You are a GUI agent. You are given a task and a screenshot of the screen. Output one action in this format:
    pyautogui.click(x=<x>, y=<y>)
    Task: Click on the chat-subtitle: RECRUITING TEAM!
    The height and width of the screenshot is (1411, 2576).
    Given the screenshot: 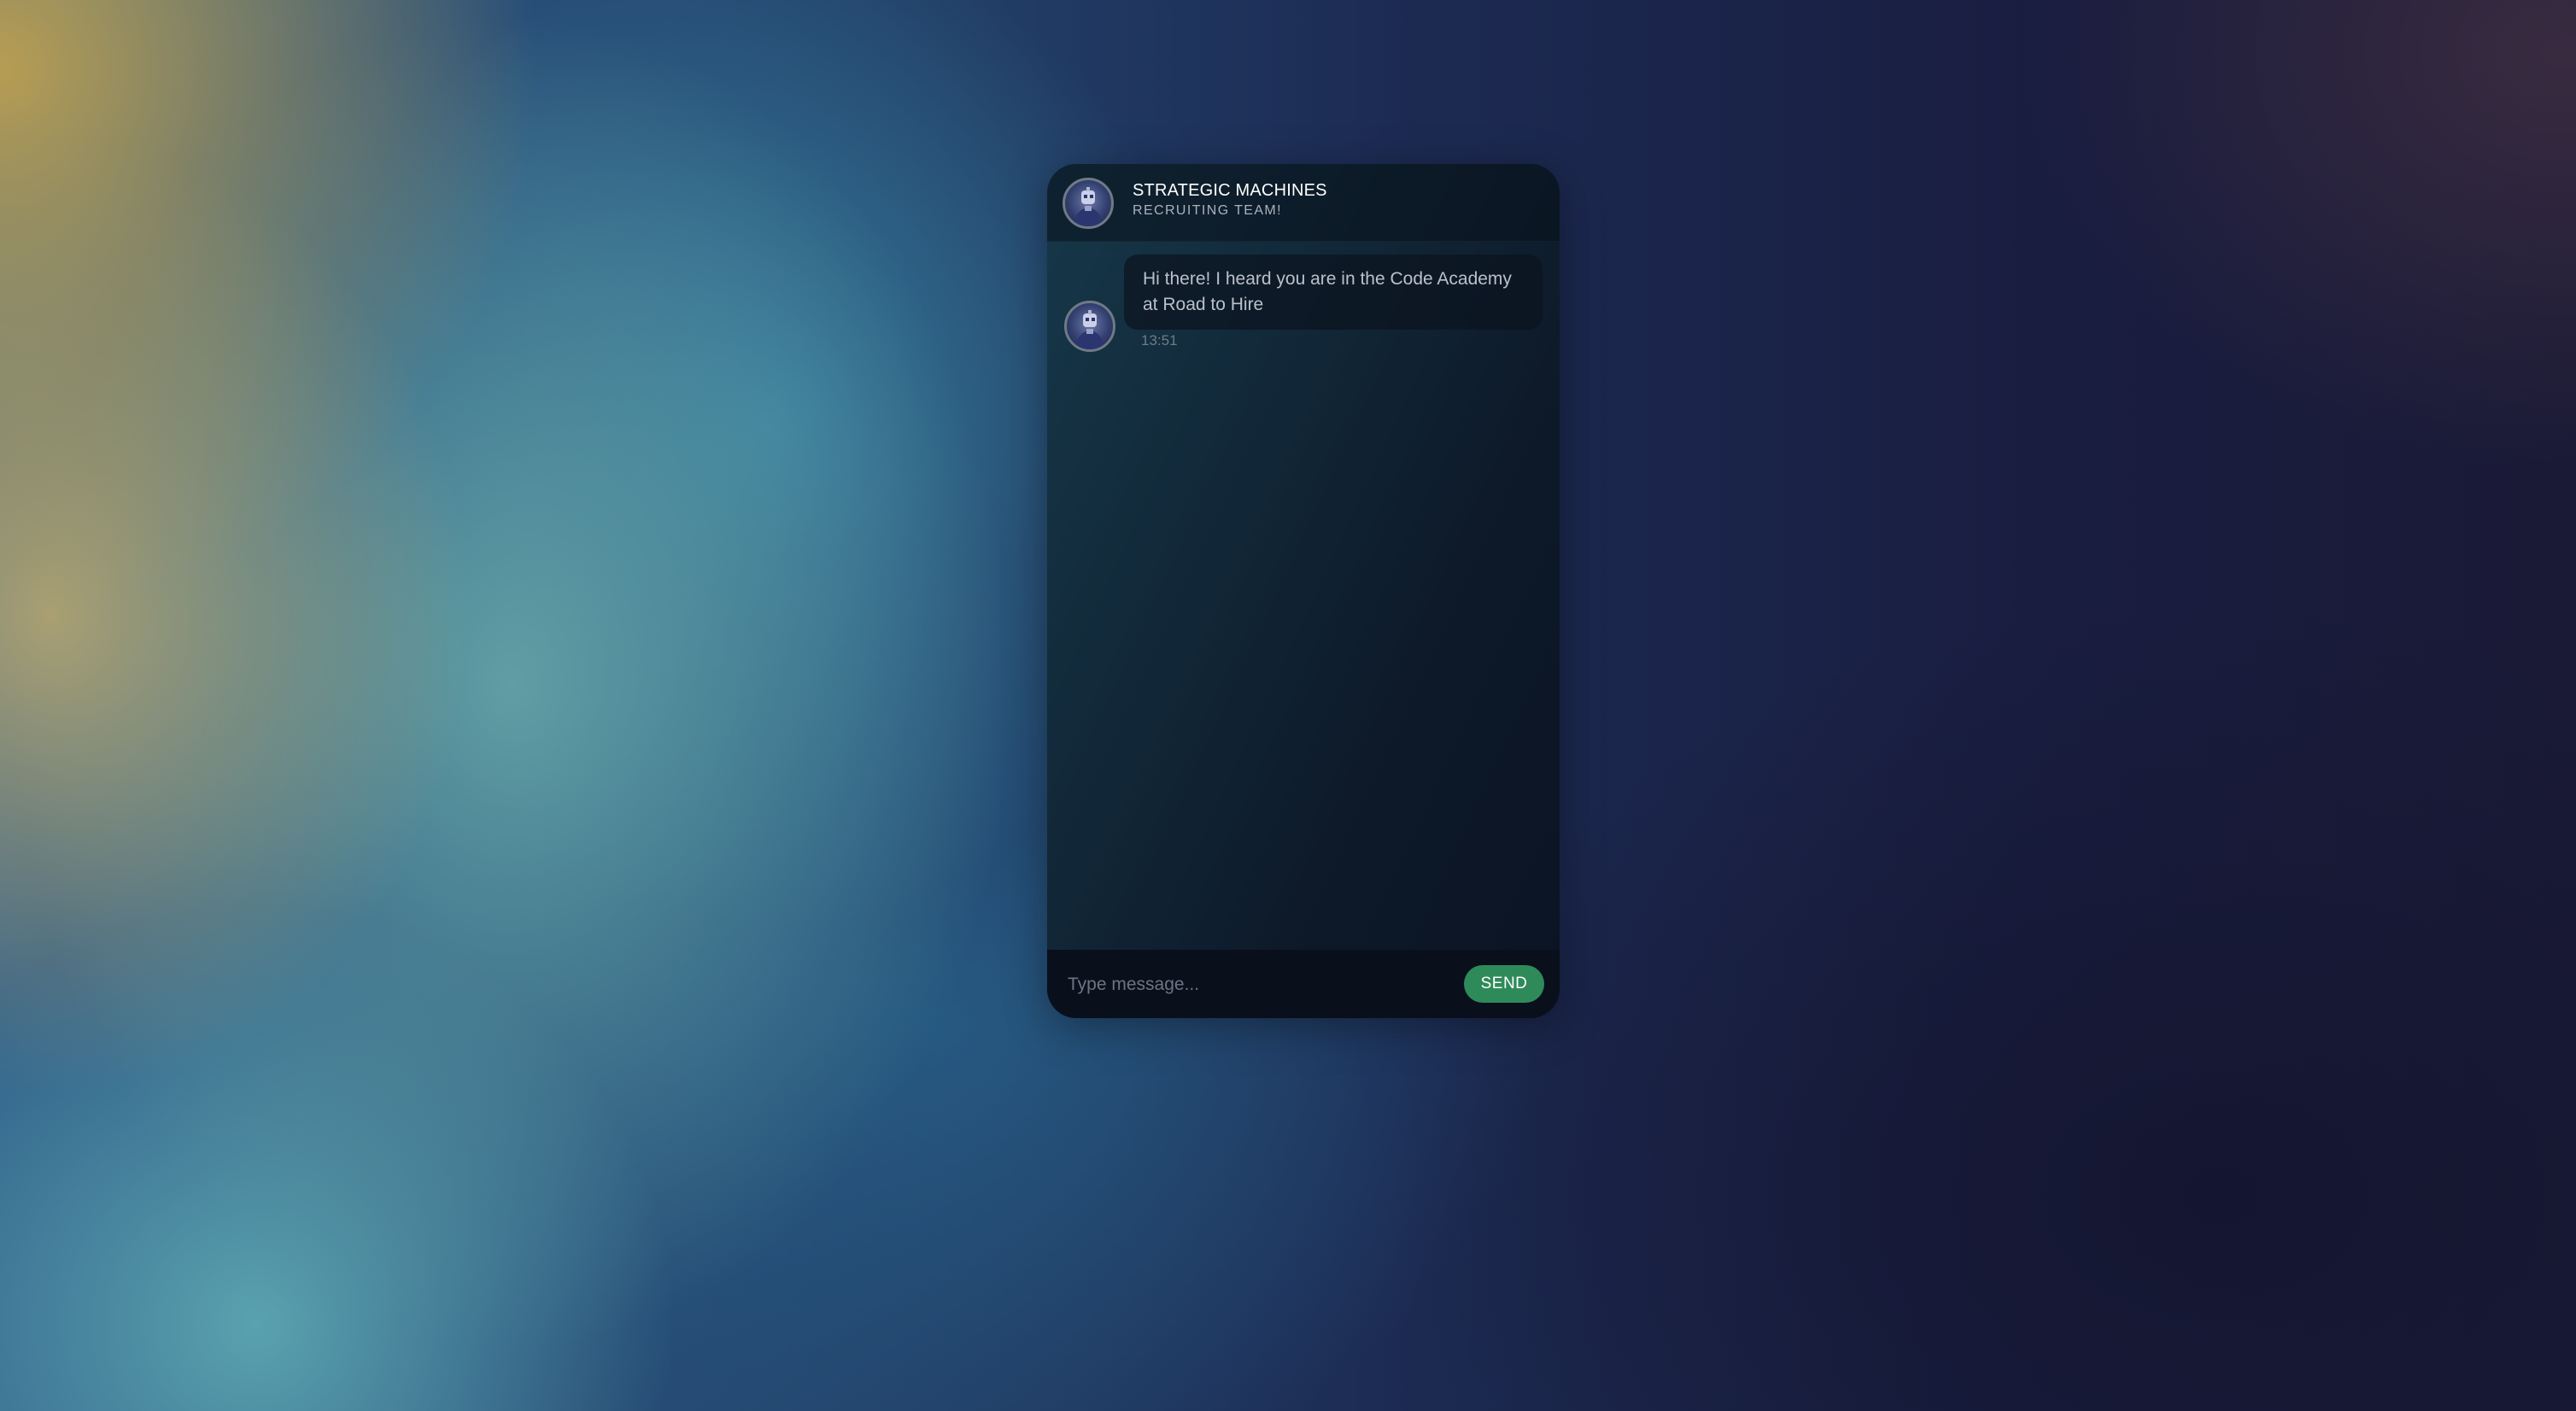 What is the action you would take?
    pyautogui.click(x=1208, y=210)
    